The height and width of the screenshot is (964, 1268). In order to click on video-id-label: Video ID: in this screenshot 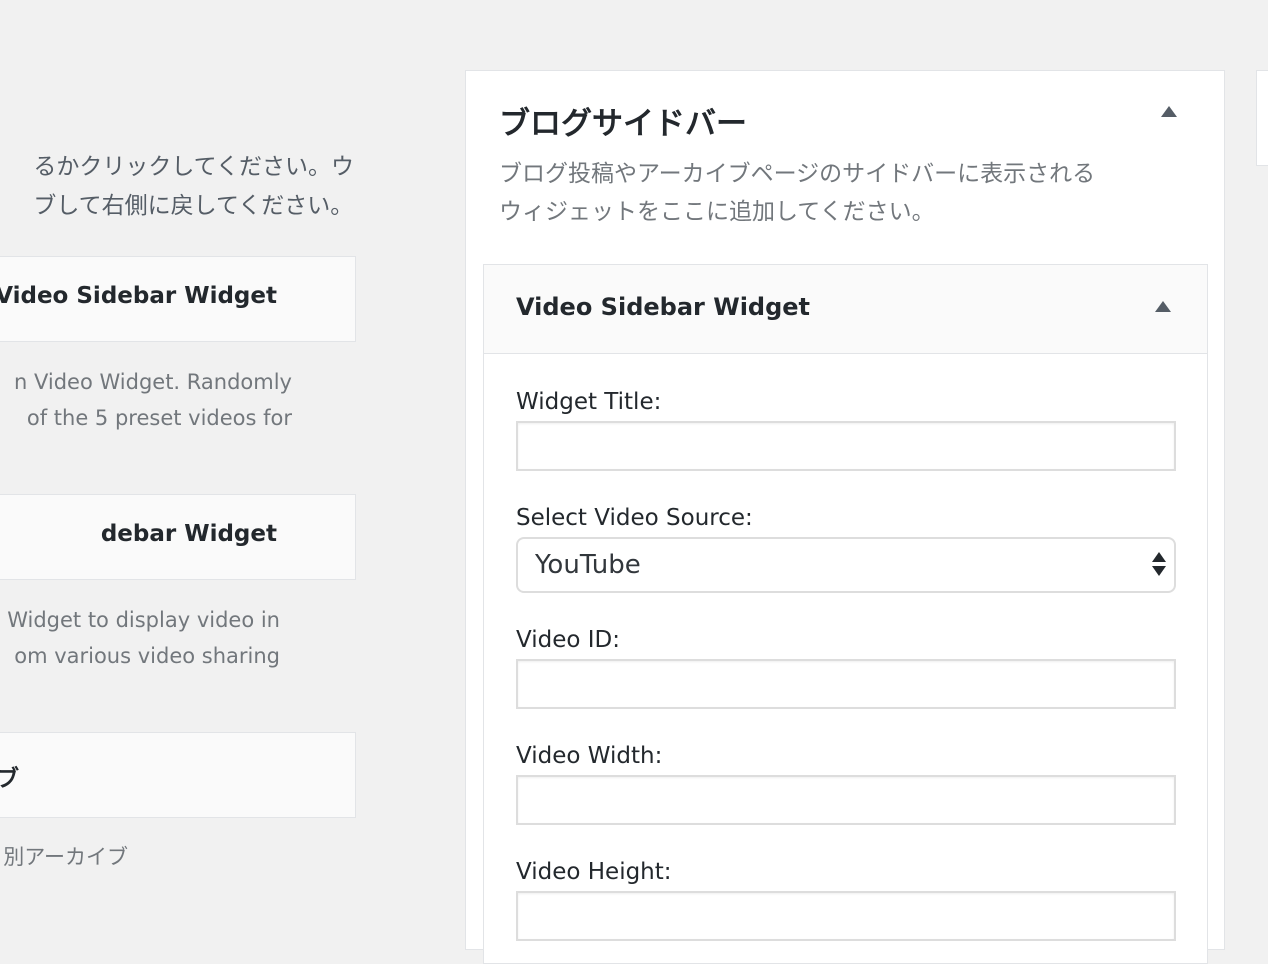, I will do `click(568, 640)`.